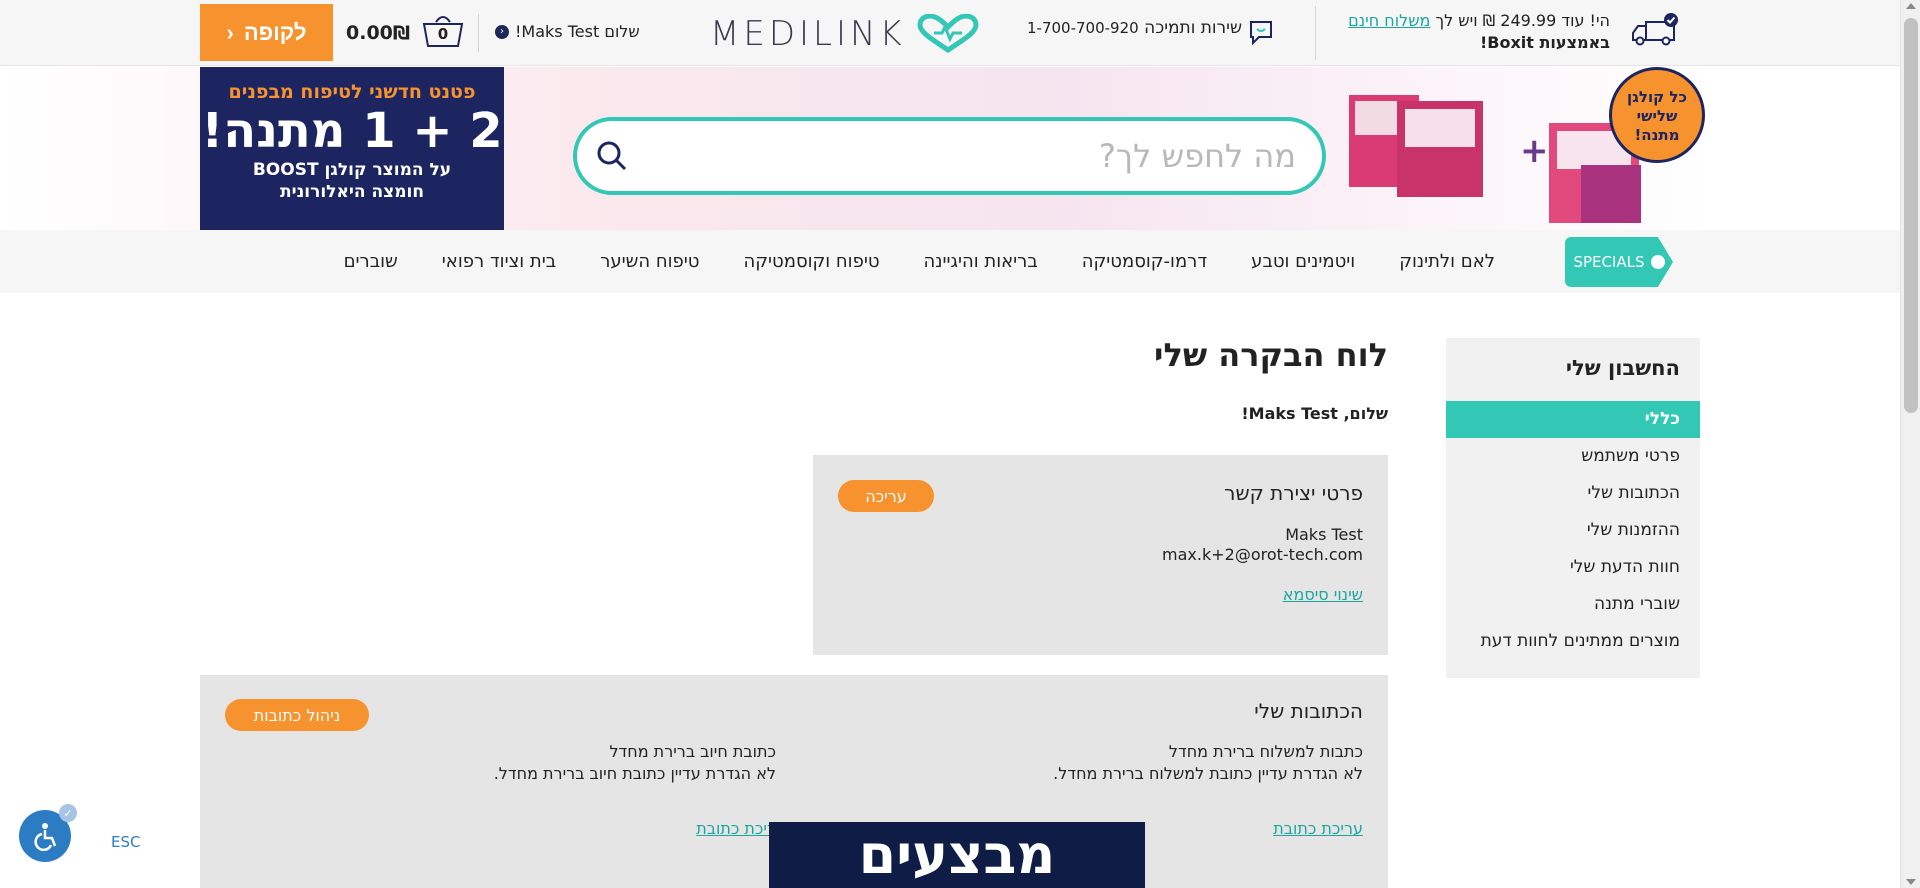  What do you see at coordinates (1324, 534) in the screenshot?
I see `contact-name: Maks Test` at bounding box center [1324, 534].